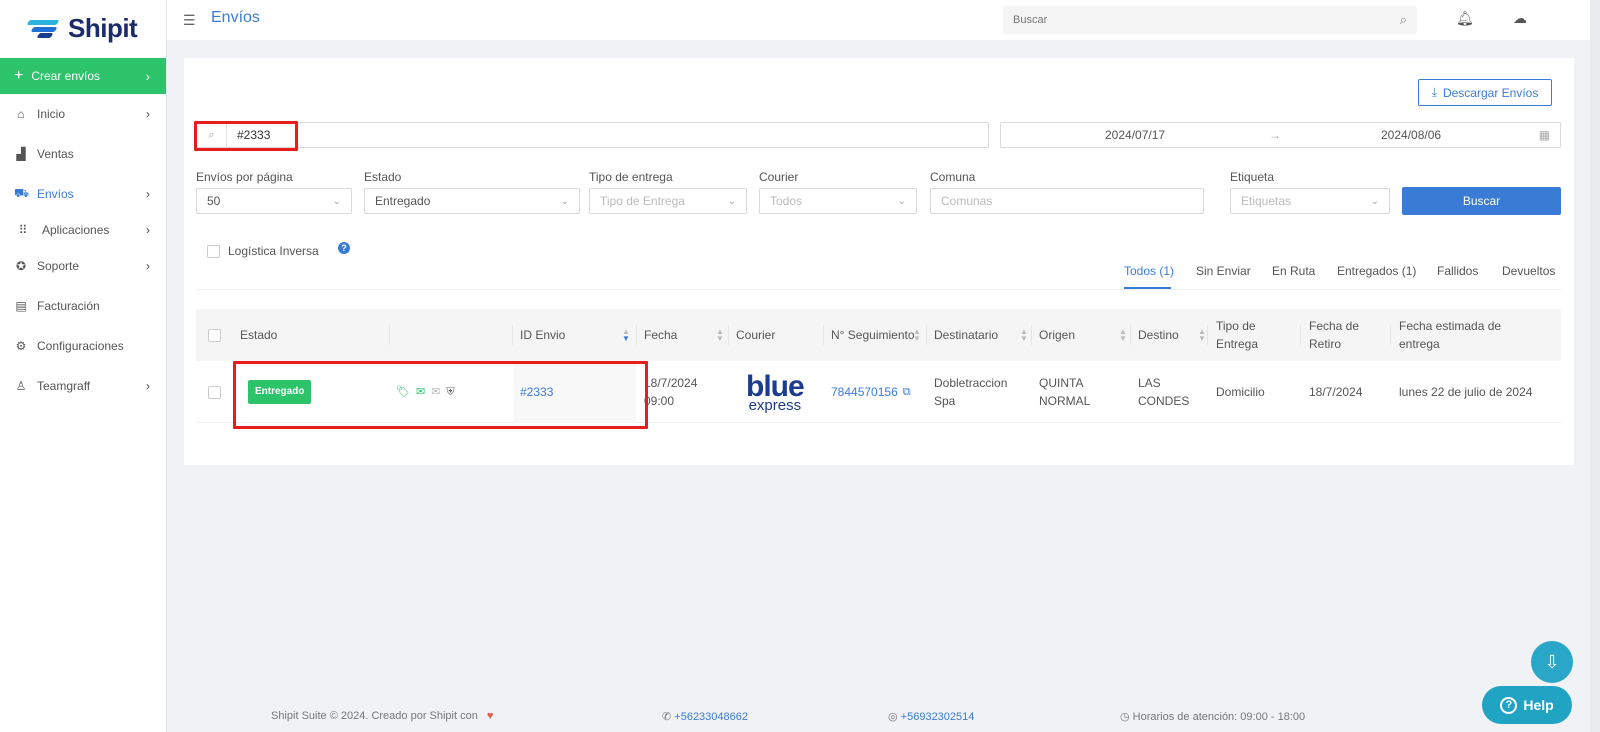  Describe the element at coordinates (711, 717) in the screenshot. I see `phone-link: +56233048662` at that location.